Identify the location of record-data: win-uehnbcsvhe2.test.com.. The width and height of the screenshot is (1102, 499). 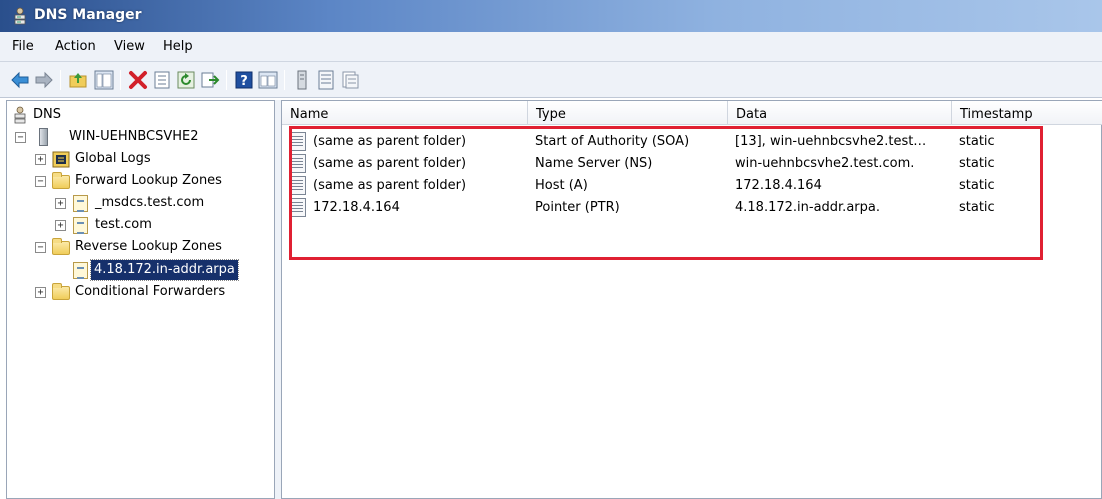
(825, 163).